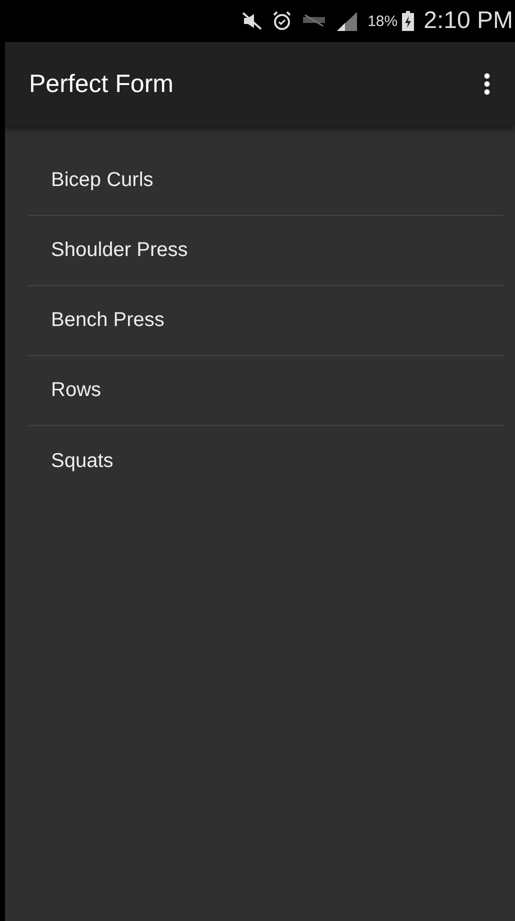  I want to click on alarm-icon, so click(282, 21).